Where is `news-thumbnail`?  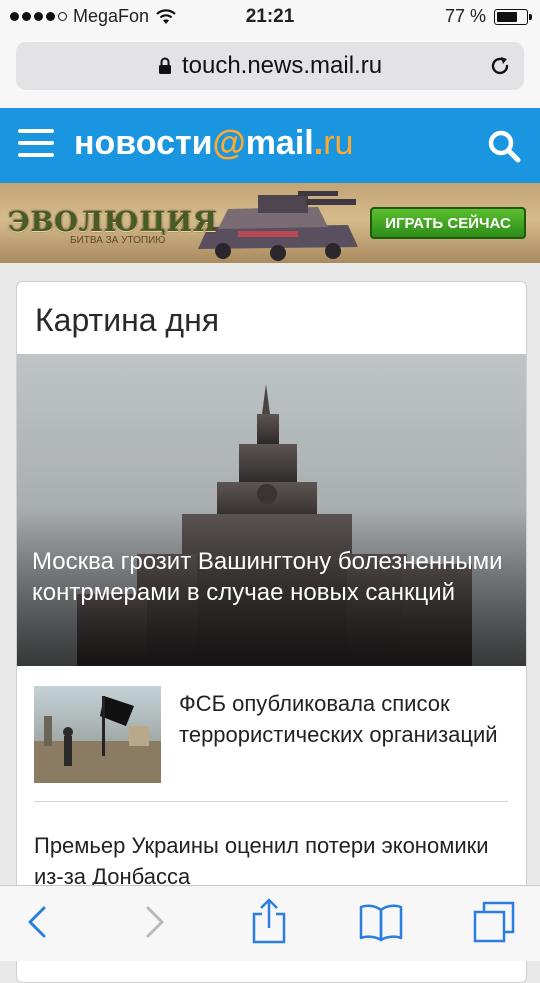 news-thumbnail is located at coordinates (97, 734).